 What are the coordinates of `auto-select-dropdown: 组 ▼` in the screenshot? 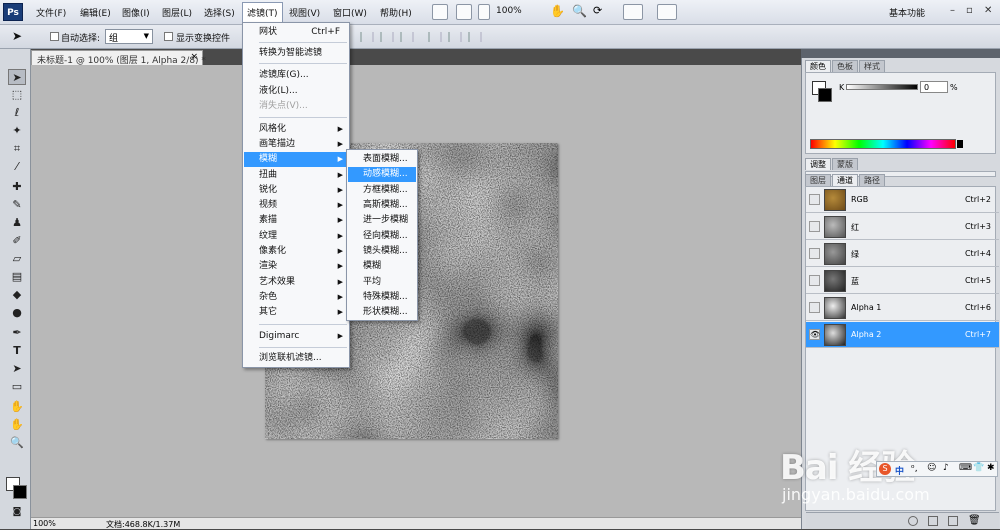 It's located at (129, 36).